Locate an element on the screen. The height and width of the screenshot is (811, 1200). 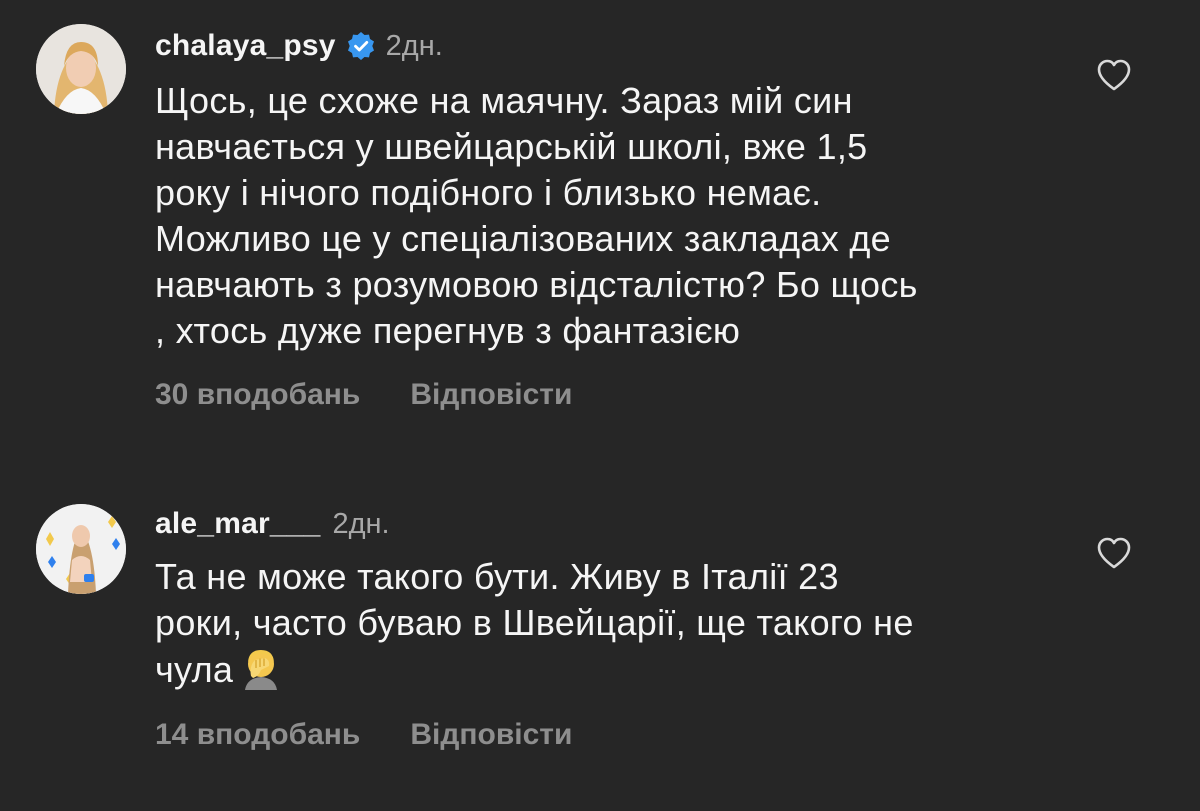
verified-badge-icon is located at coordinates (361, 46).